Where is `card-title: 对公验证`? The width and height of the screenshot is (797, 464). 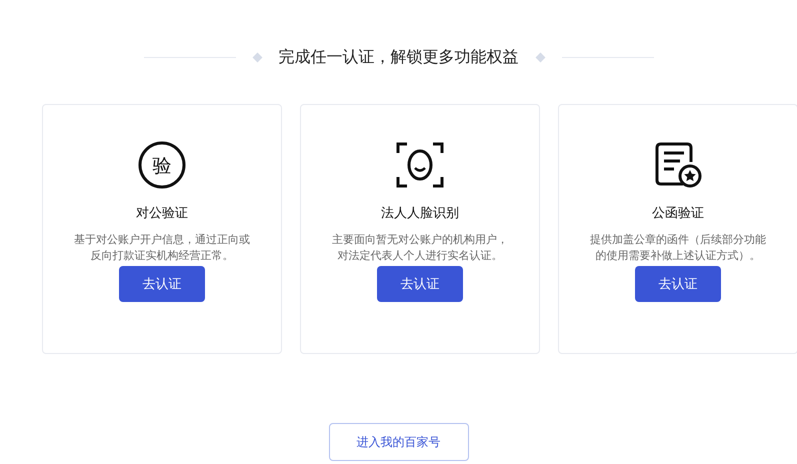 card-title: 对公验证 is located at coordinates (162, 213).